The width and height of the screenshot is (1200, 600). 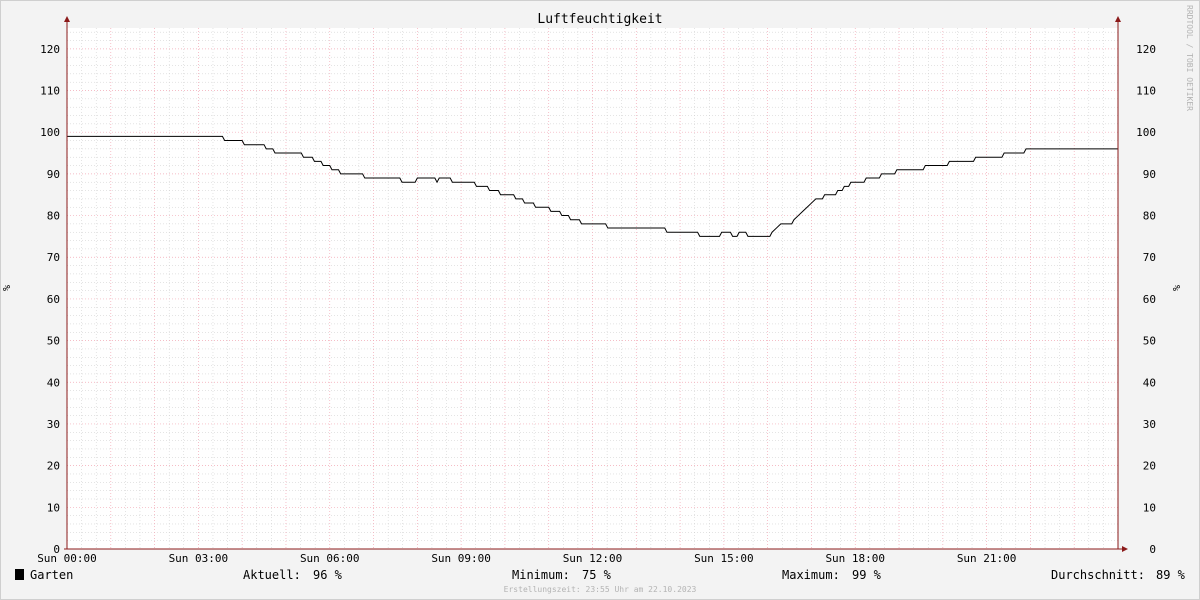 What do you see at coordinates (987, 558) in the screenshot?
I see `x-tick-label: Sun 21:00` at bounding box center [987, 558].